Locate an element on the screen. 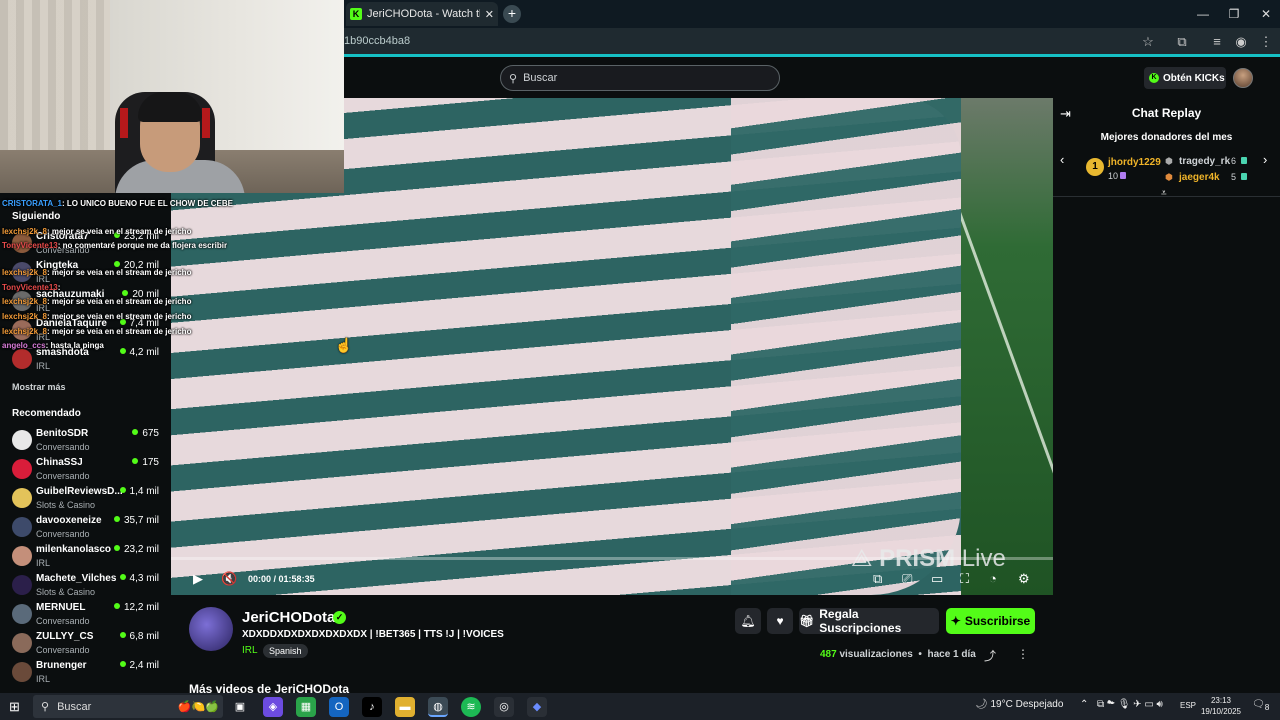 Image resolution: width=1280 pixels, height=720 pixels. follow-heart-icon: ♥ is located at coordinates (780, 621).